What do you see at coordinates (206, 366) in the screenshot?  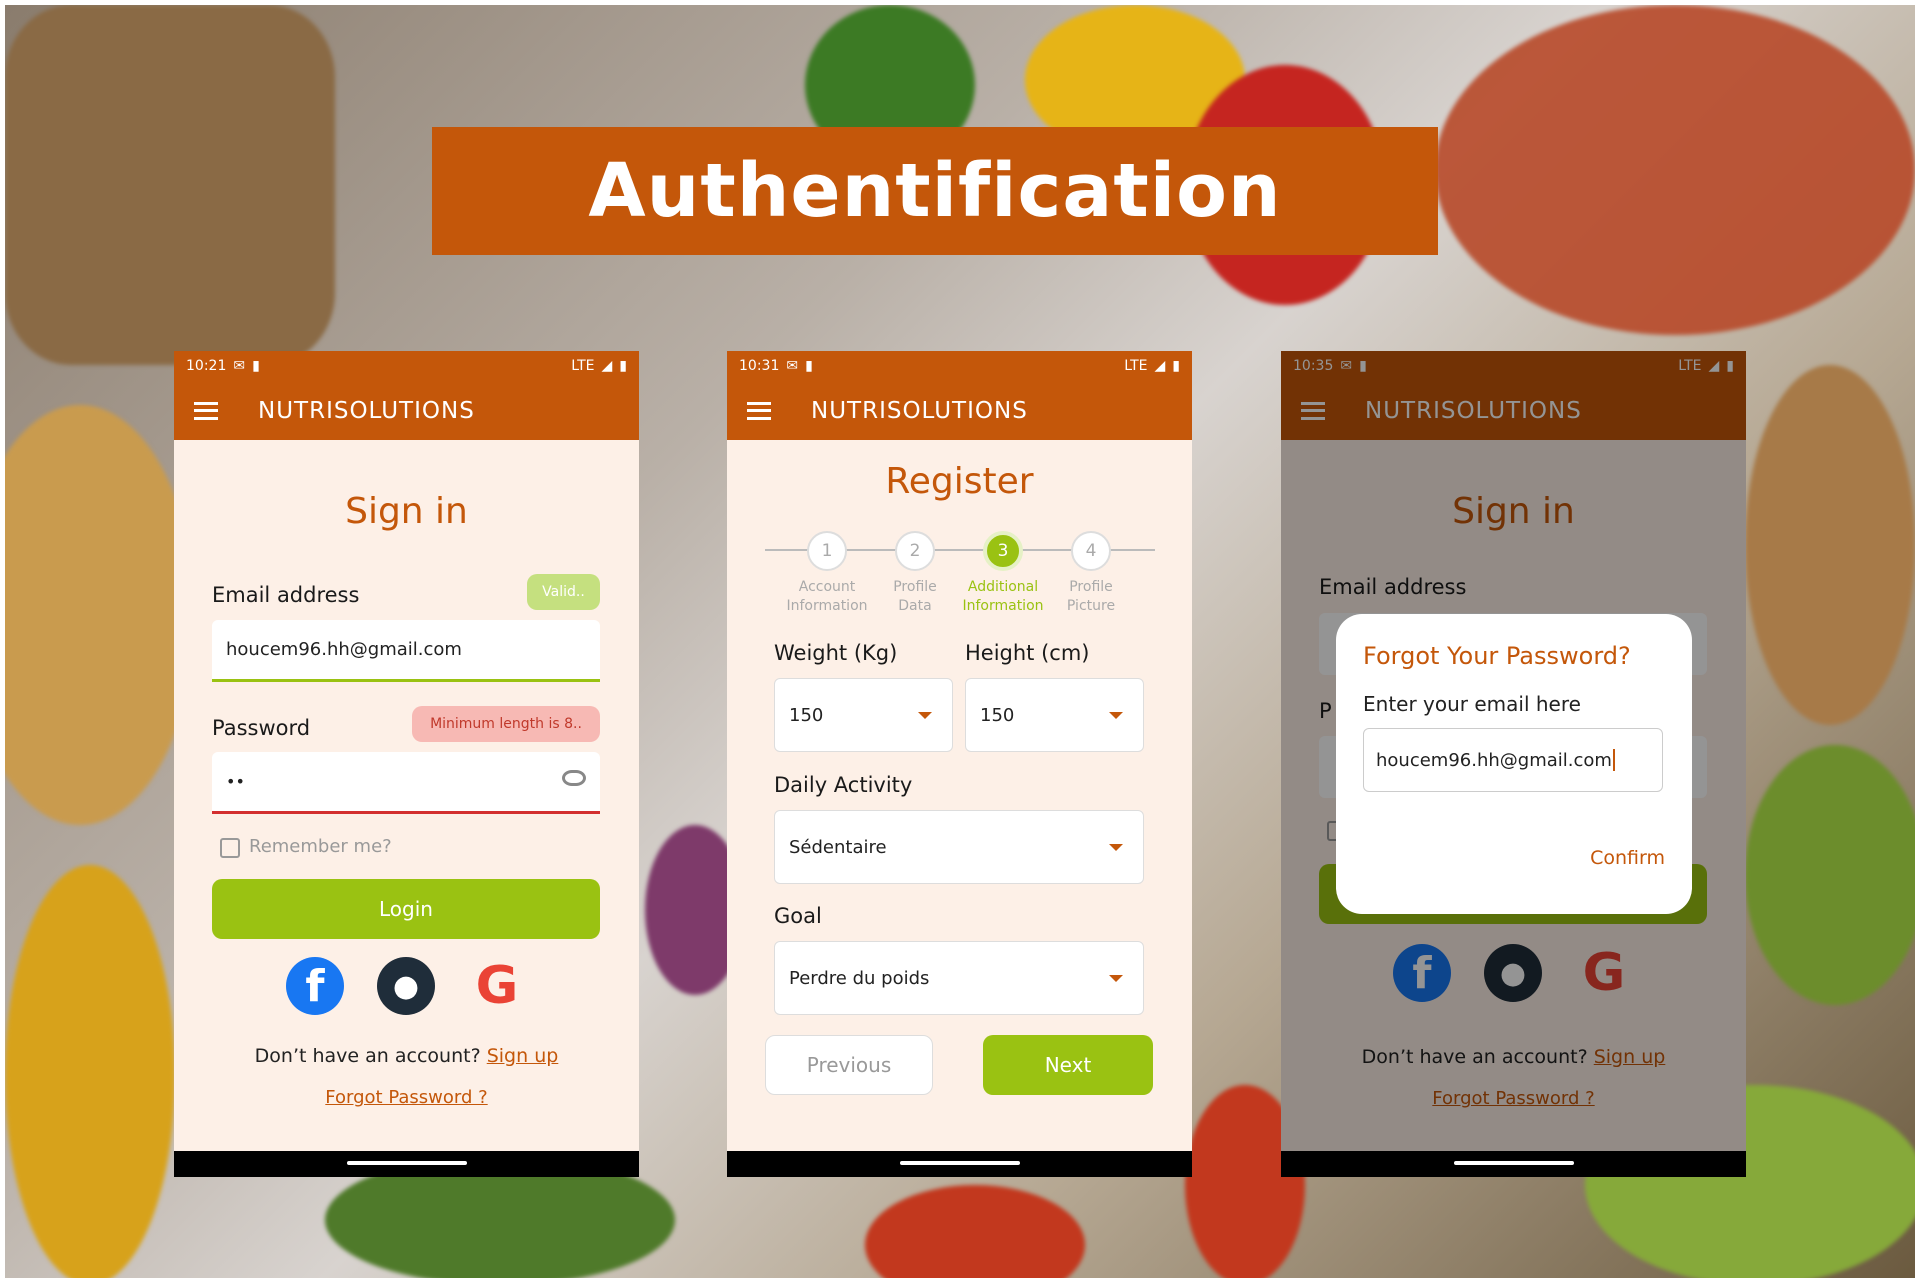 I see `status-time: 10:21` at bounding box center [206, 366].